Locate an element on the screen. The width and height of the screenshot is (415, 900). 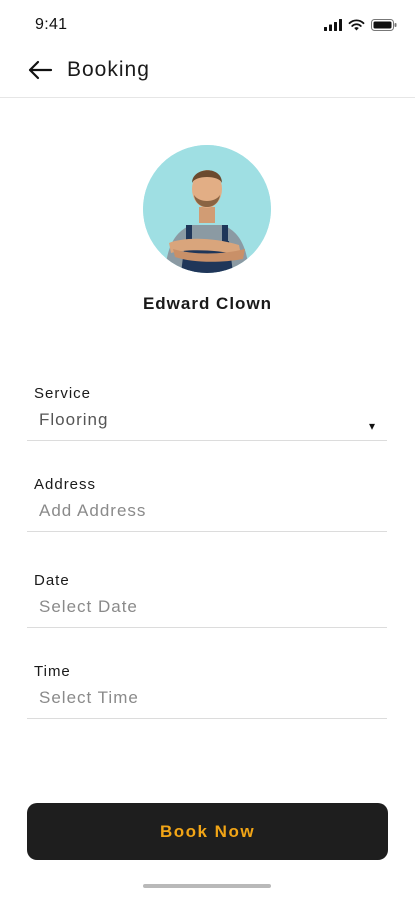
battery-icon is located at coordinates (384, 25).